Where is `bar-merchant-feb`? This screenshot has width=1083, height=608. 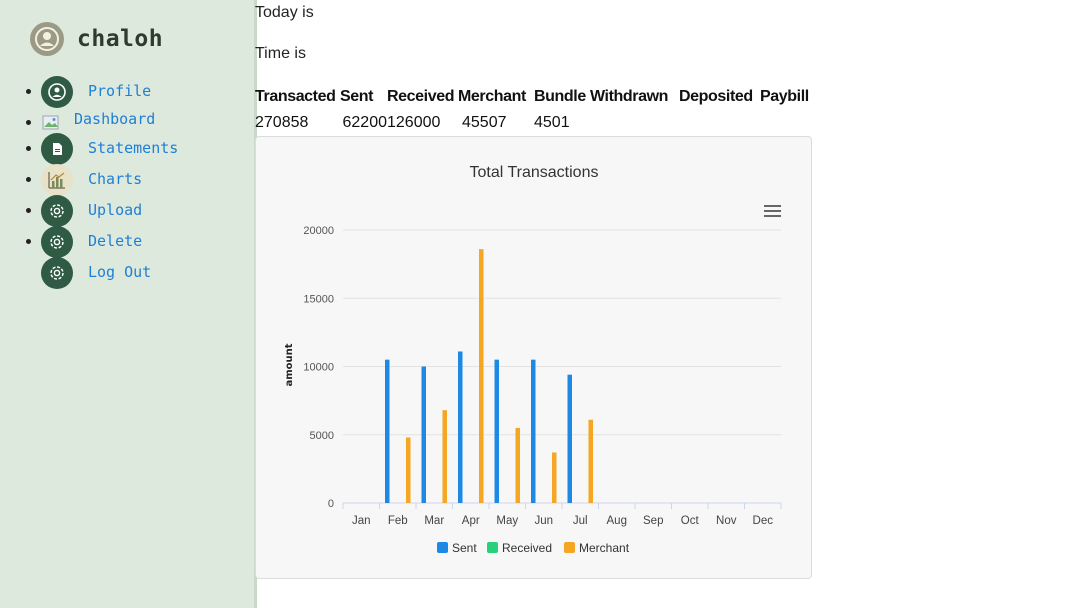
bar-merchant-feb is located at coordinates (408, 470).